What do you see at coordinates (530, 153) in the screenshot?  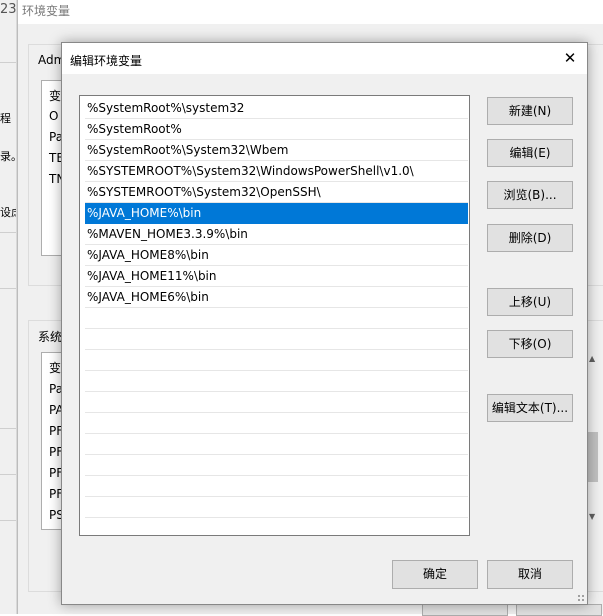 I see `edit-button: 编辑(E)` at bounding box center [530, 153].